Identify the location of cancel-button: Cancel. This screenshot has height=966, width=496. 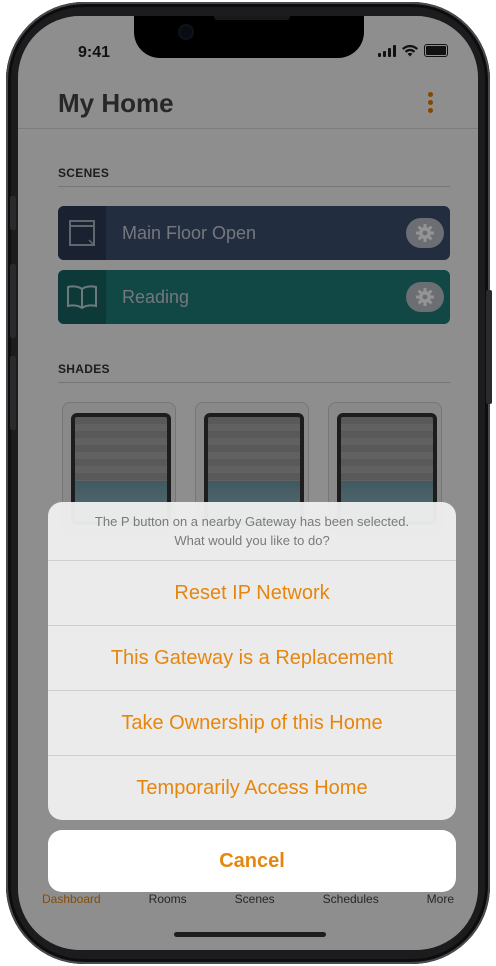
(252, 861).